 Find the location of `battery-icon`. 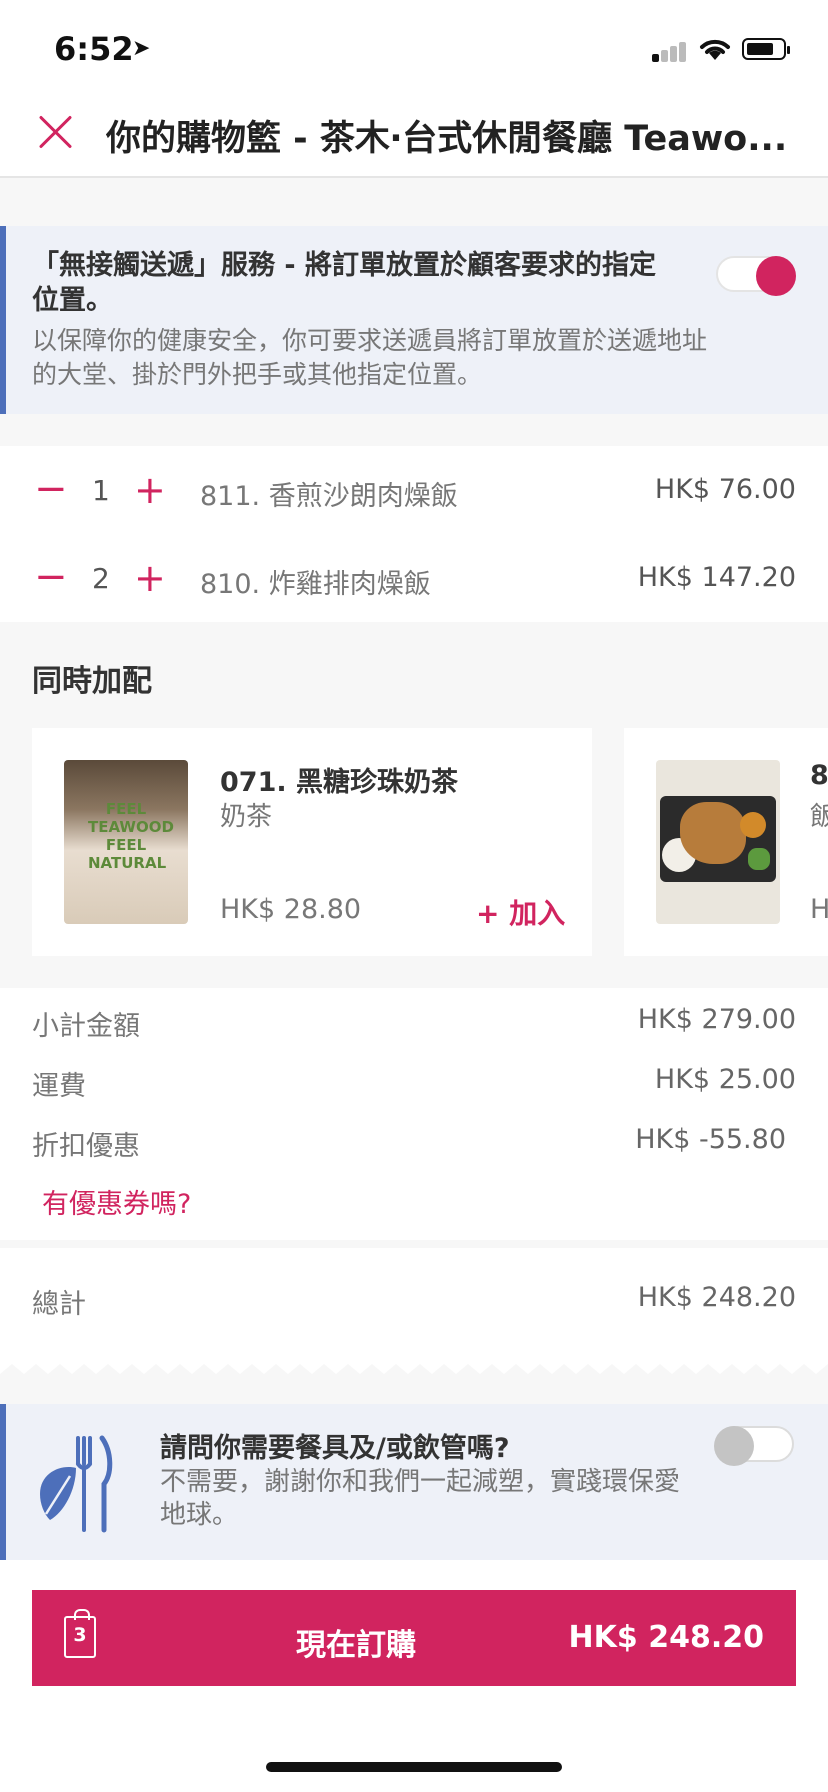

battery-icon is located at coordinates (766, 49).